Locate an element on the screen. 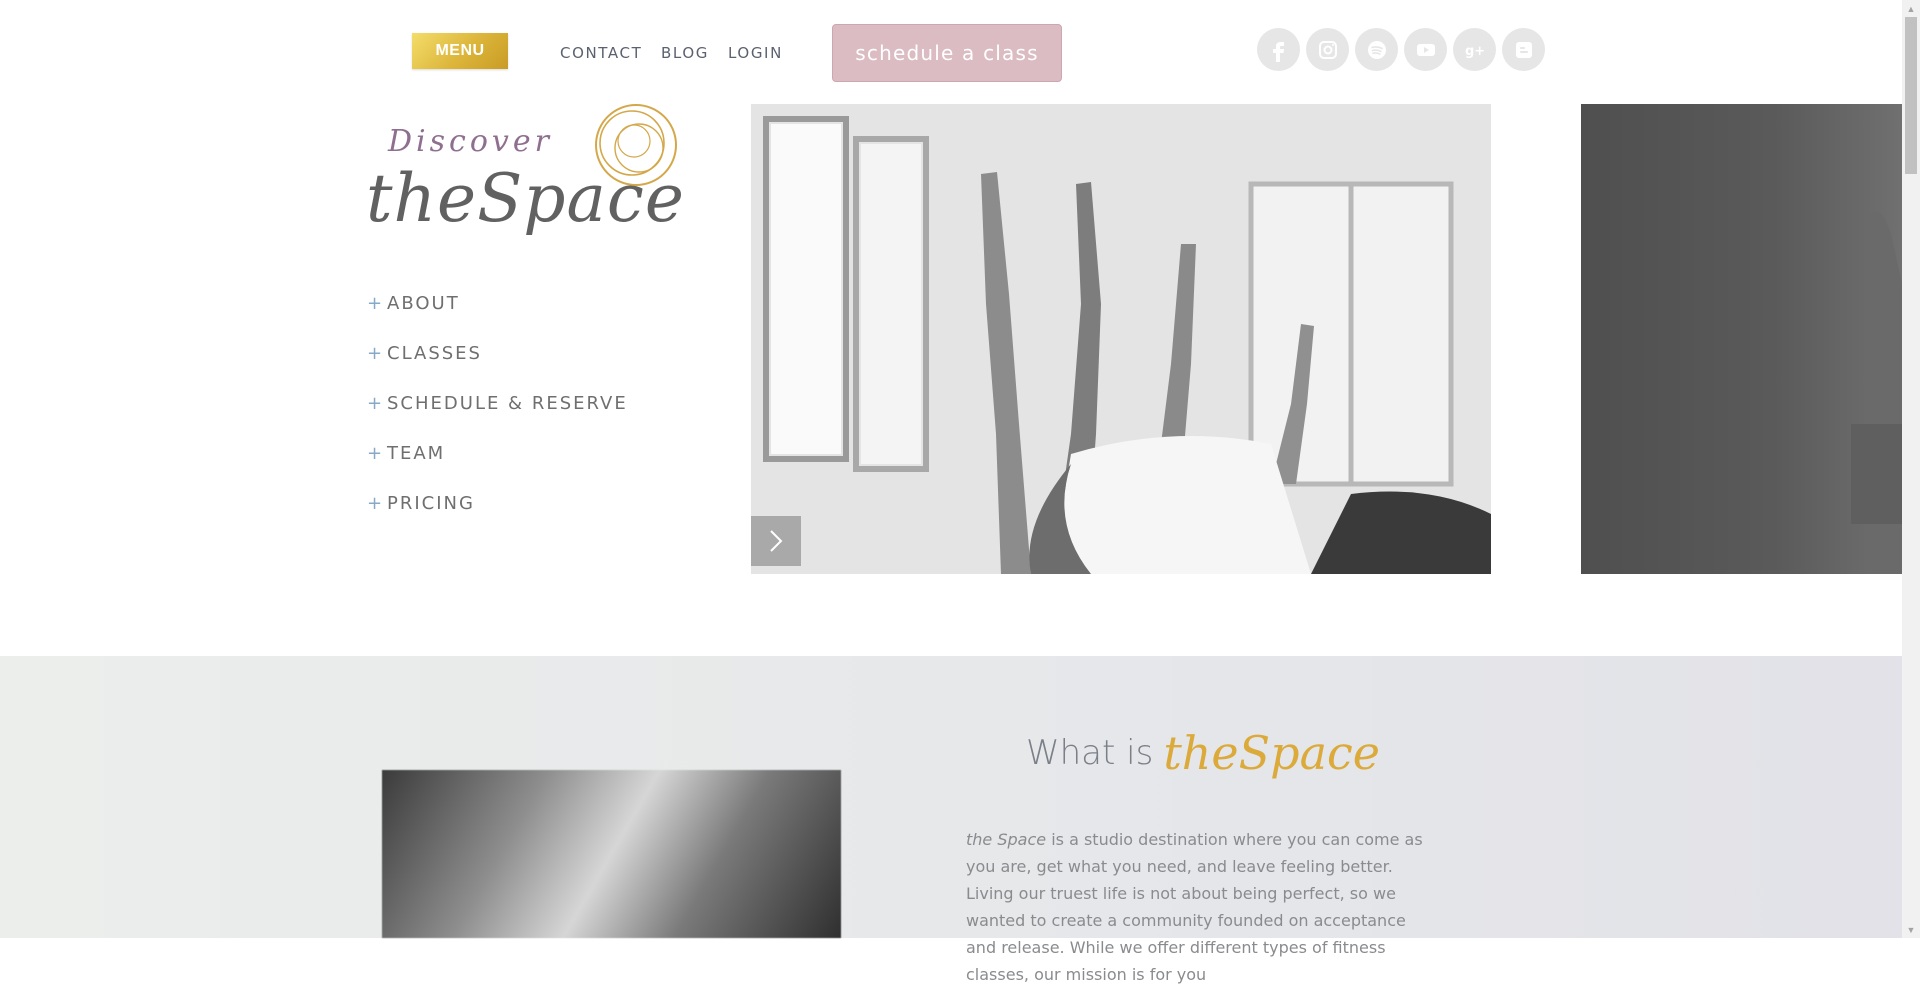  sidebar-item-pricing: + PRICING is located at coordinates (497, 503).